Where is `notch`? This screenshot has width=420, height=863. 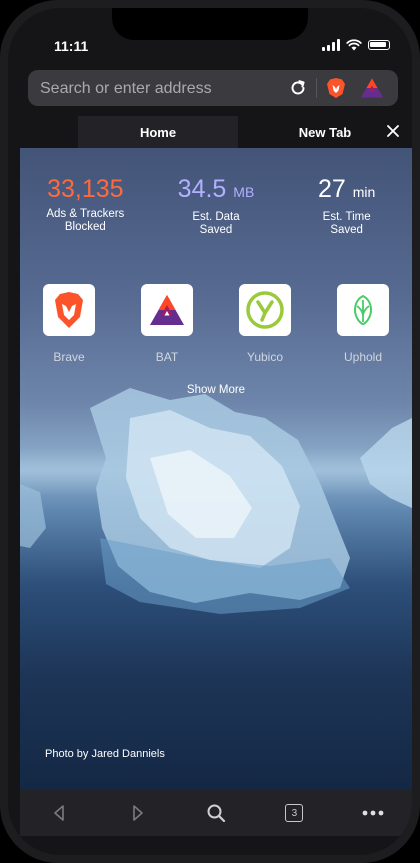 notch is located at coordinates (210, 24).